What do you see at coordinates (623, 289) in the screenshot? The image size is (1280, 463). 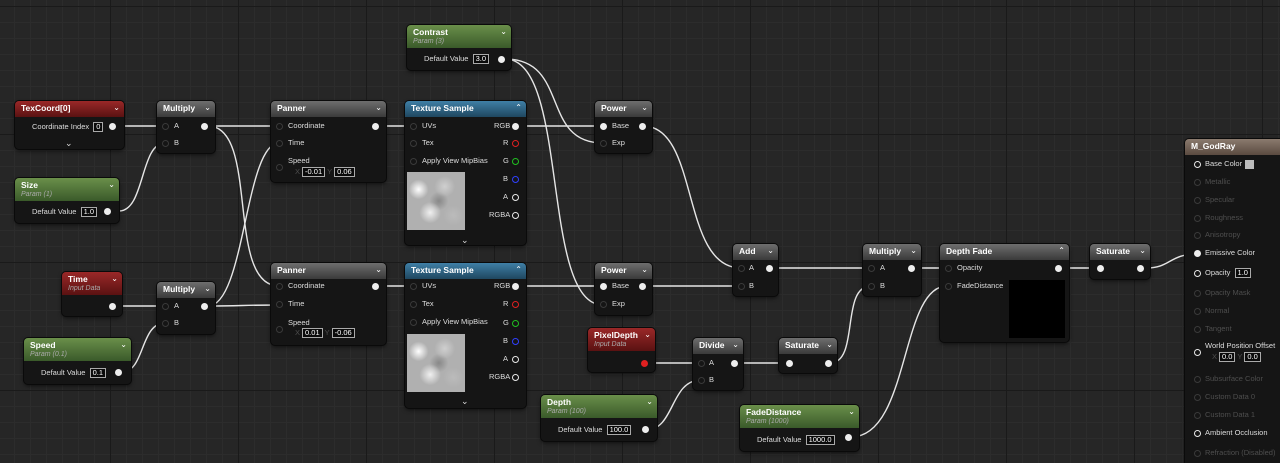 I see `power-node: Power ⌄ Base Exp` at bounding box center [623, 289].